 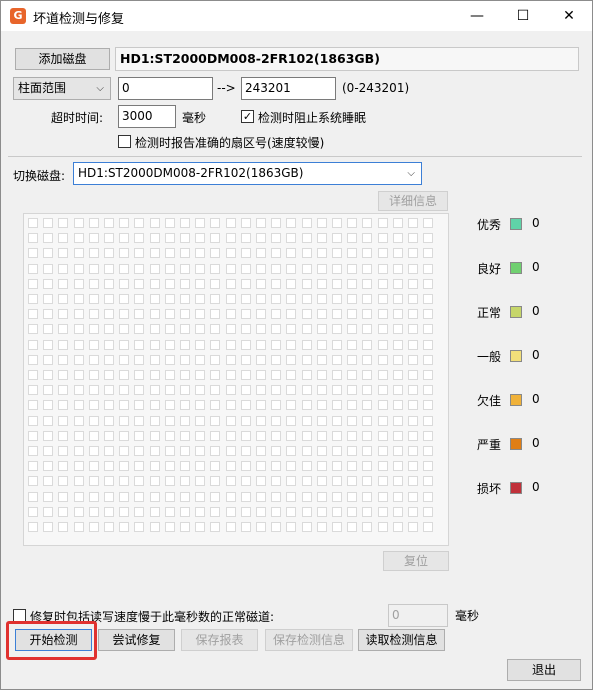 What do you see at coordinates (124, 141) in the screenshot?
I see `report-sector-checkbox` at bounding box center [124, 141].